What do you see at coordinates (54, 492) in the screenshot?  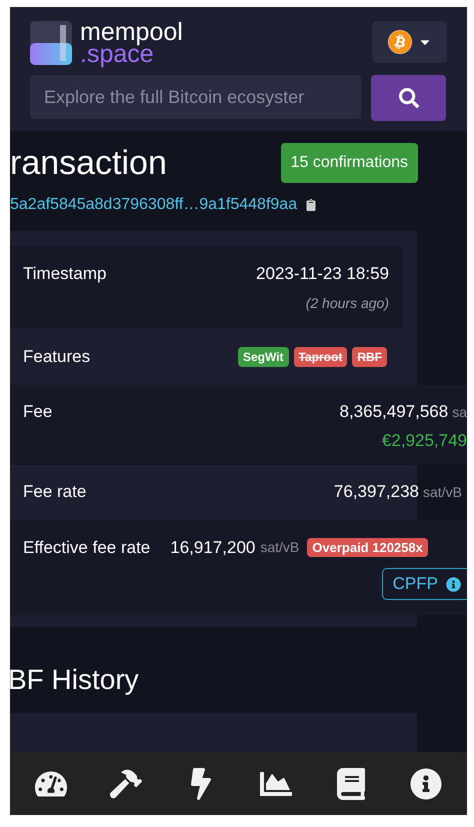 I see `row-label: Fee rate` at bounding box center [54, 492].